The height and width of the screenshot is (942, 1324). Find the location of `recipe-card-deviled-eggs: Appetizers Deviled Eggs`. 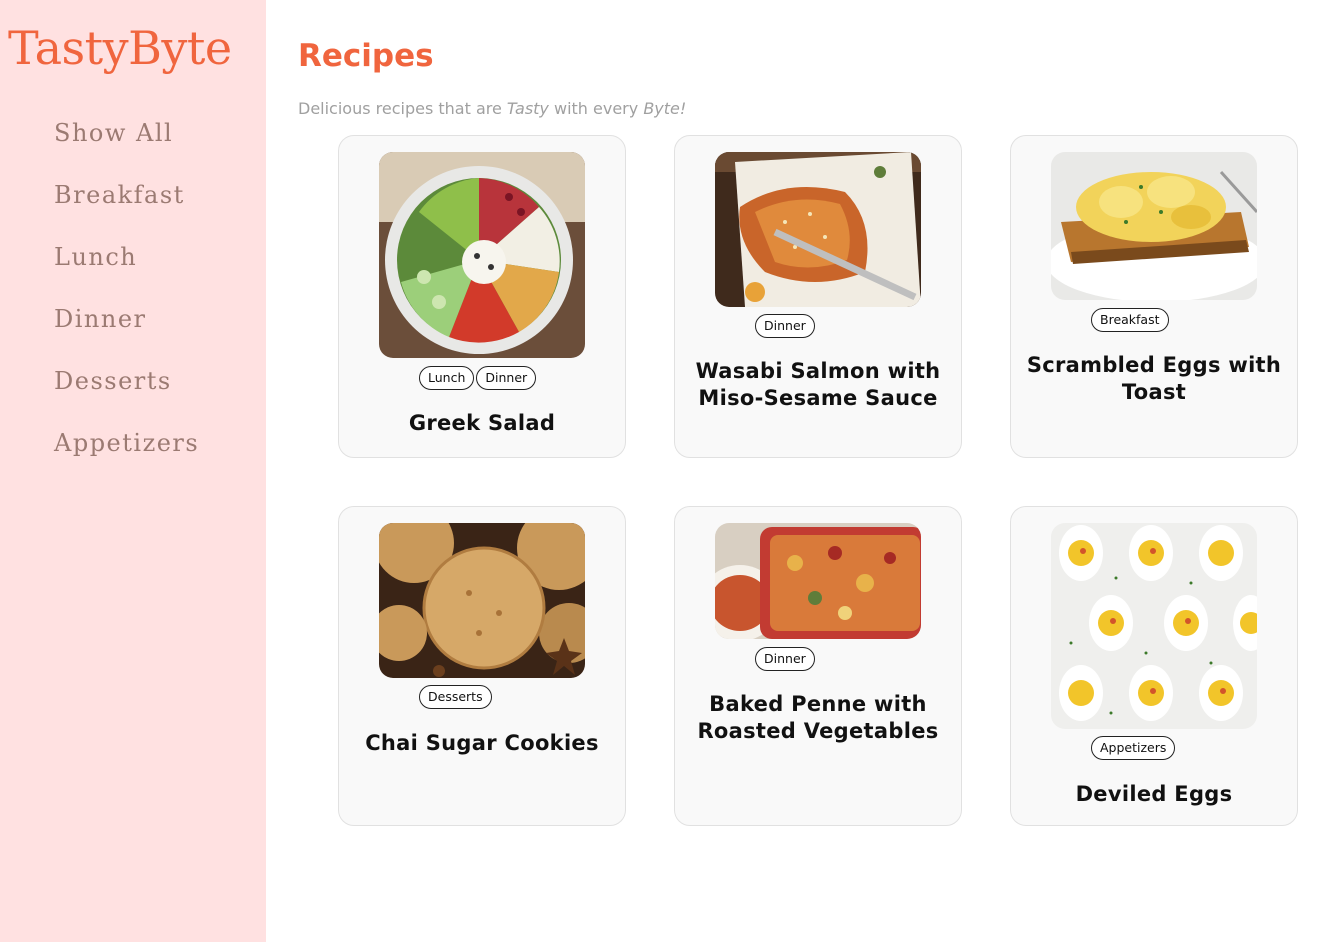

recipe-card-deviled-eggs: Appetizers Deviled Eggs is located at coordinates (1154, 666).